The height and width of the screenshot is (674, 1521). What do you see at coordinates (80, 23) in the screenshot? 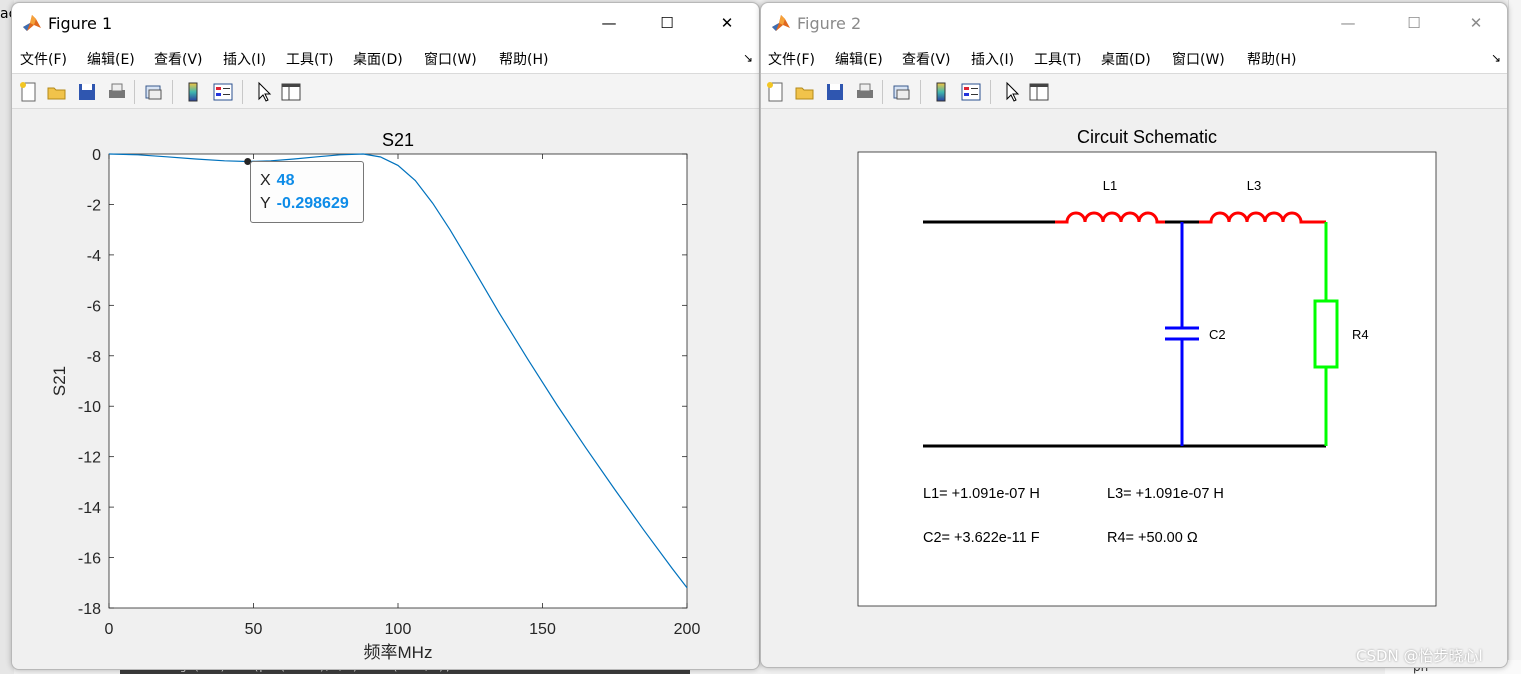
I see `window-title: Figure 1` at bounding box center [80, 23].